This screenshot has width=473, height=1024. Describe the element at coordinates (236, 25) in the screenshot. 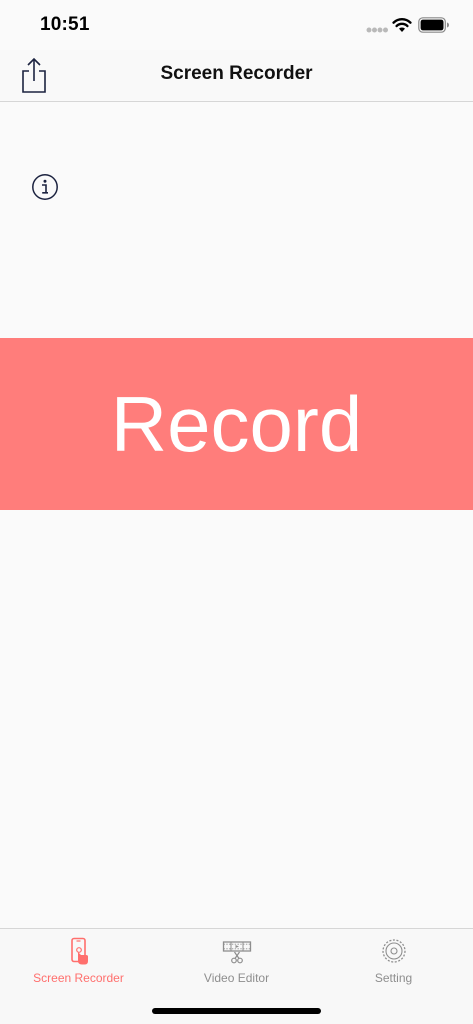

I see `status-bar: 10:51` at that location.